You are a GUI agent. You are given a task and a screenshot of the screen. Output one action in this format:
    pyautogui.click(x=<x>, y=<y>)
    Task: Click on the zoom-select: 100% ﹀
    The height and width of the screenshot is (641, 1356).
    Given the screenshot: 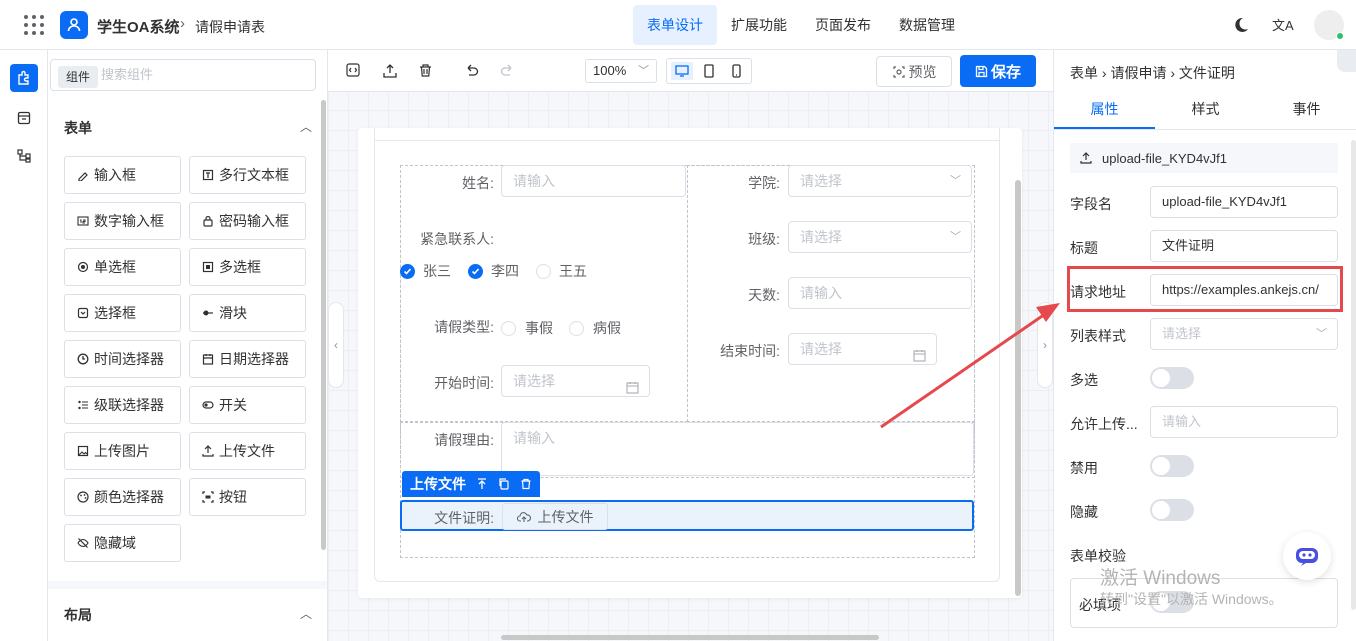 What is the action you would take?
    pyautogui.click(x=621, y=71)
    